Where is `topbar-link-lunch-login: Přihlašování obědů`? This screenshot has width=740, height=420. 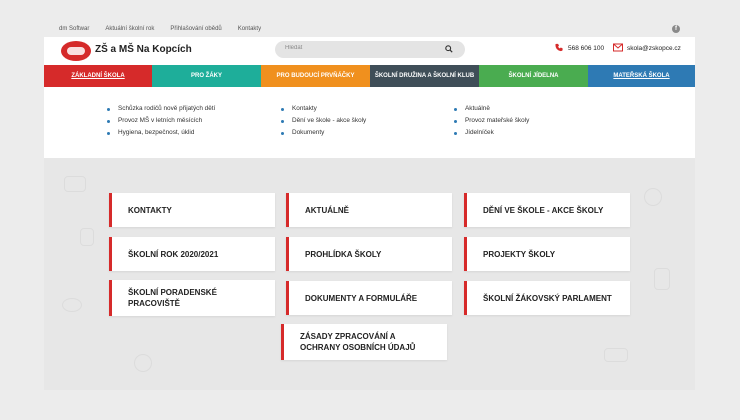 topbar-link-lunch-login: Přihlašování obědů is located at coordinates (195, 29).